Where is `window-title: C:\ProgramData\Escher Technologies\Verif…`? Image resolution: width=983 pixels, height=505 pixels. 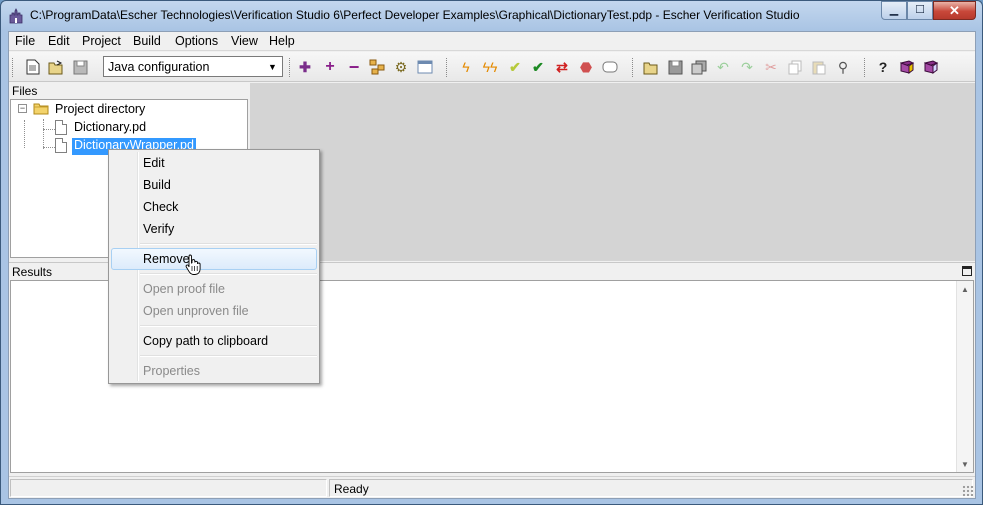
window-title: C:\ProgramData\Escher Technologies\Verif… is located at coordinates (415, 15).